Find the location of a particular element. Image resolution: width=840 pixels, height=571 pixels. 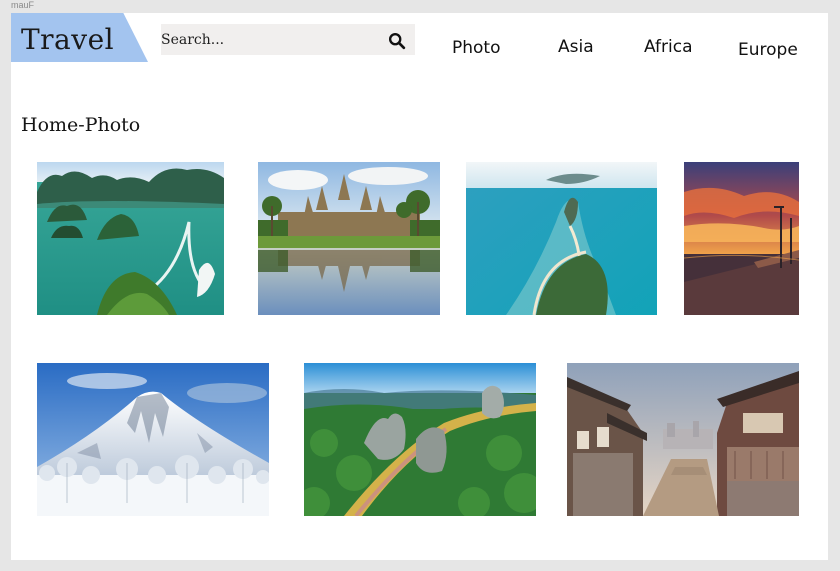

nav-europe: Europe is located at coordinates (768, 50).